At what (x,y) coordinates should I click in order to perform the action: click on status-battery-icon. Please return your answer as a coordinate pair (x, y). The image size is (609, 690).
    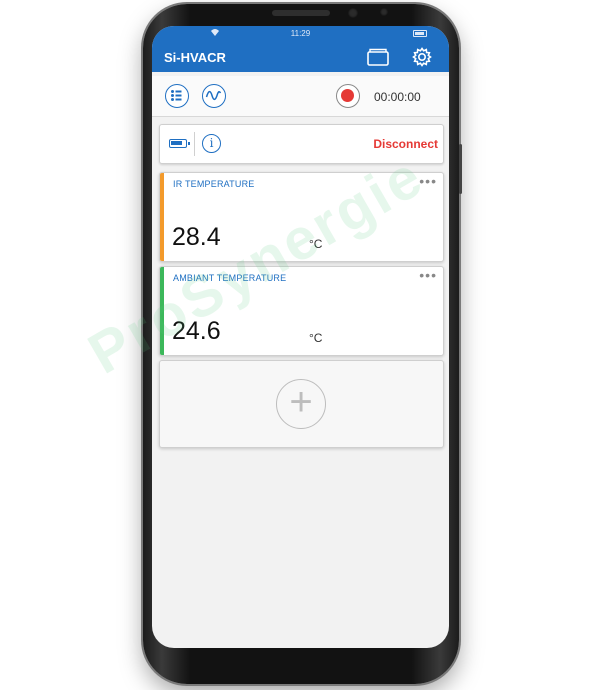
    Looking at the image, I should click on (420, 33).